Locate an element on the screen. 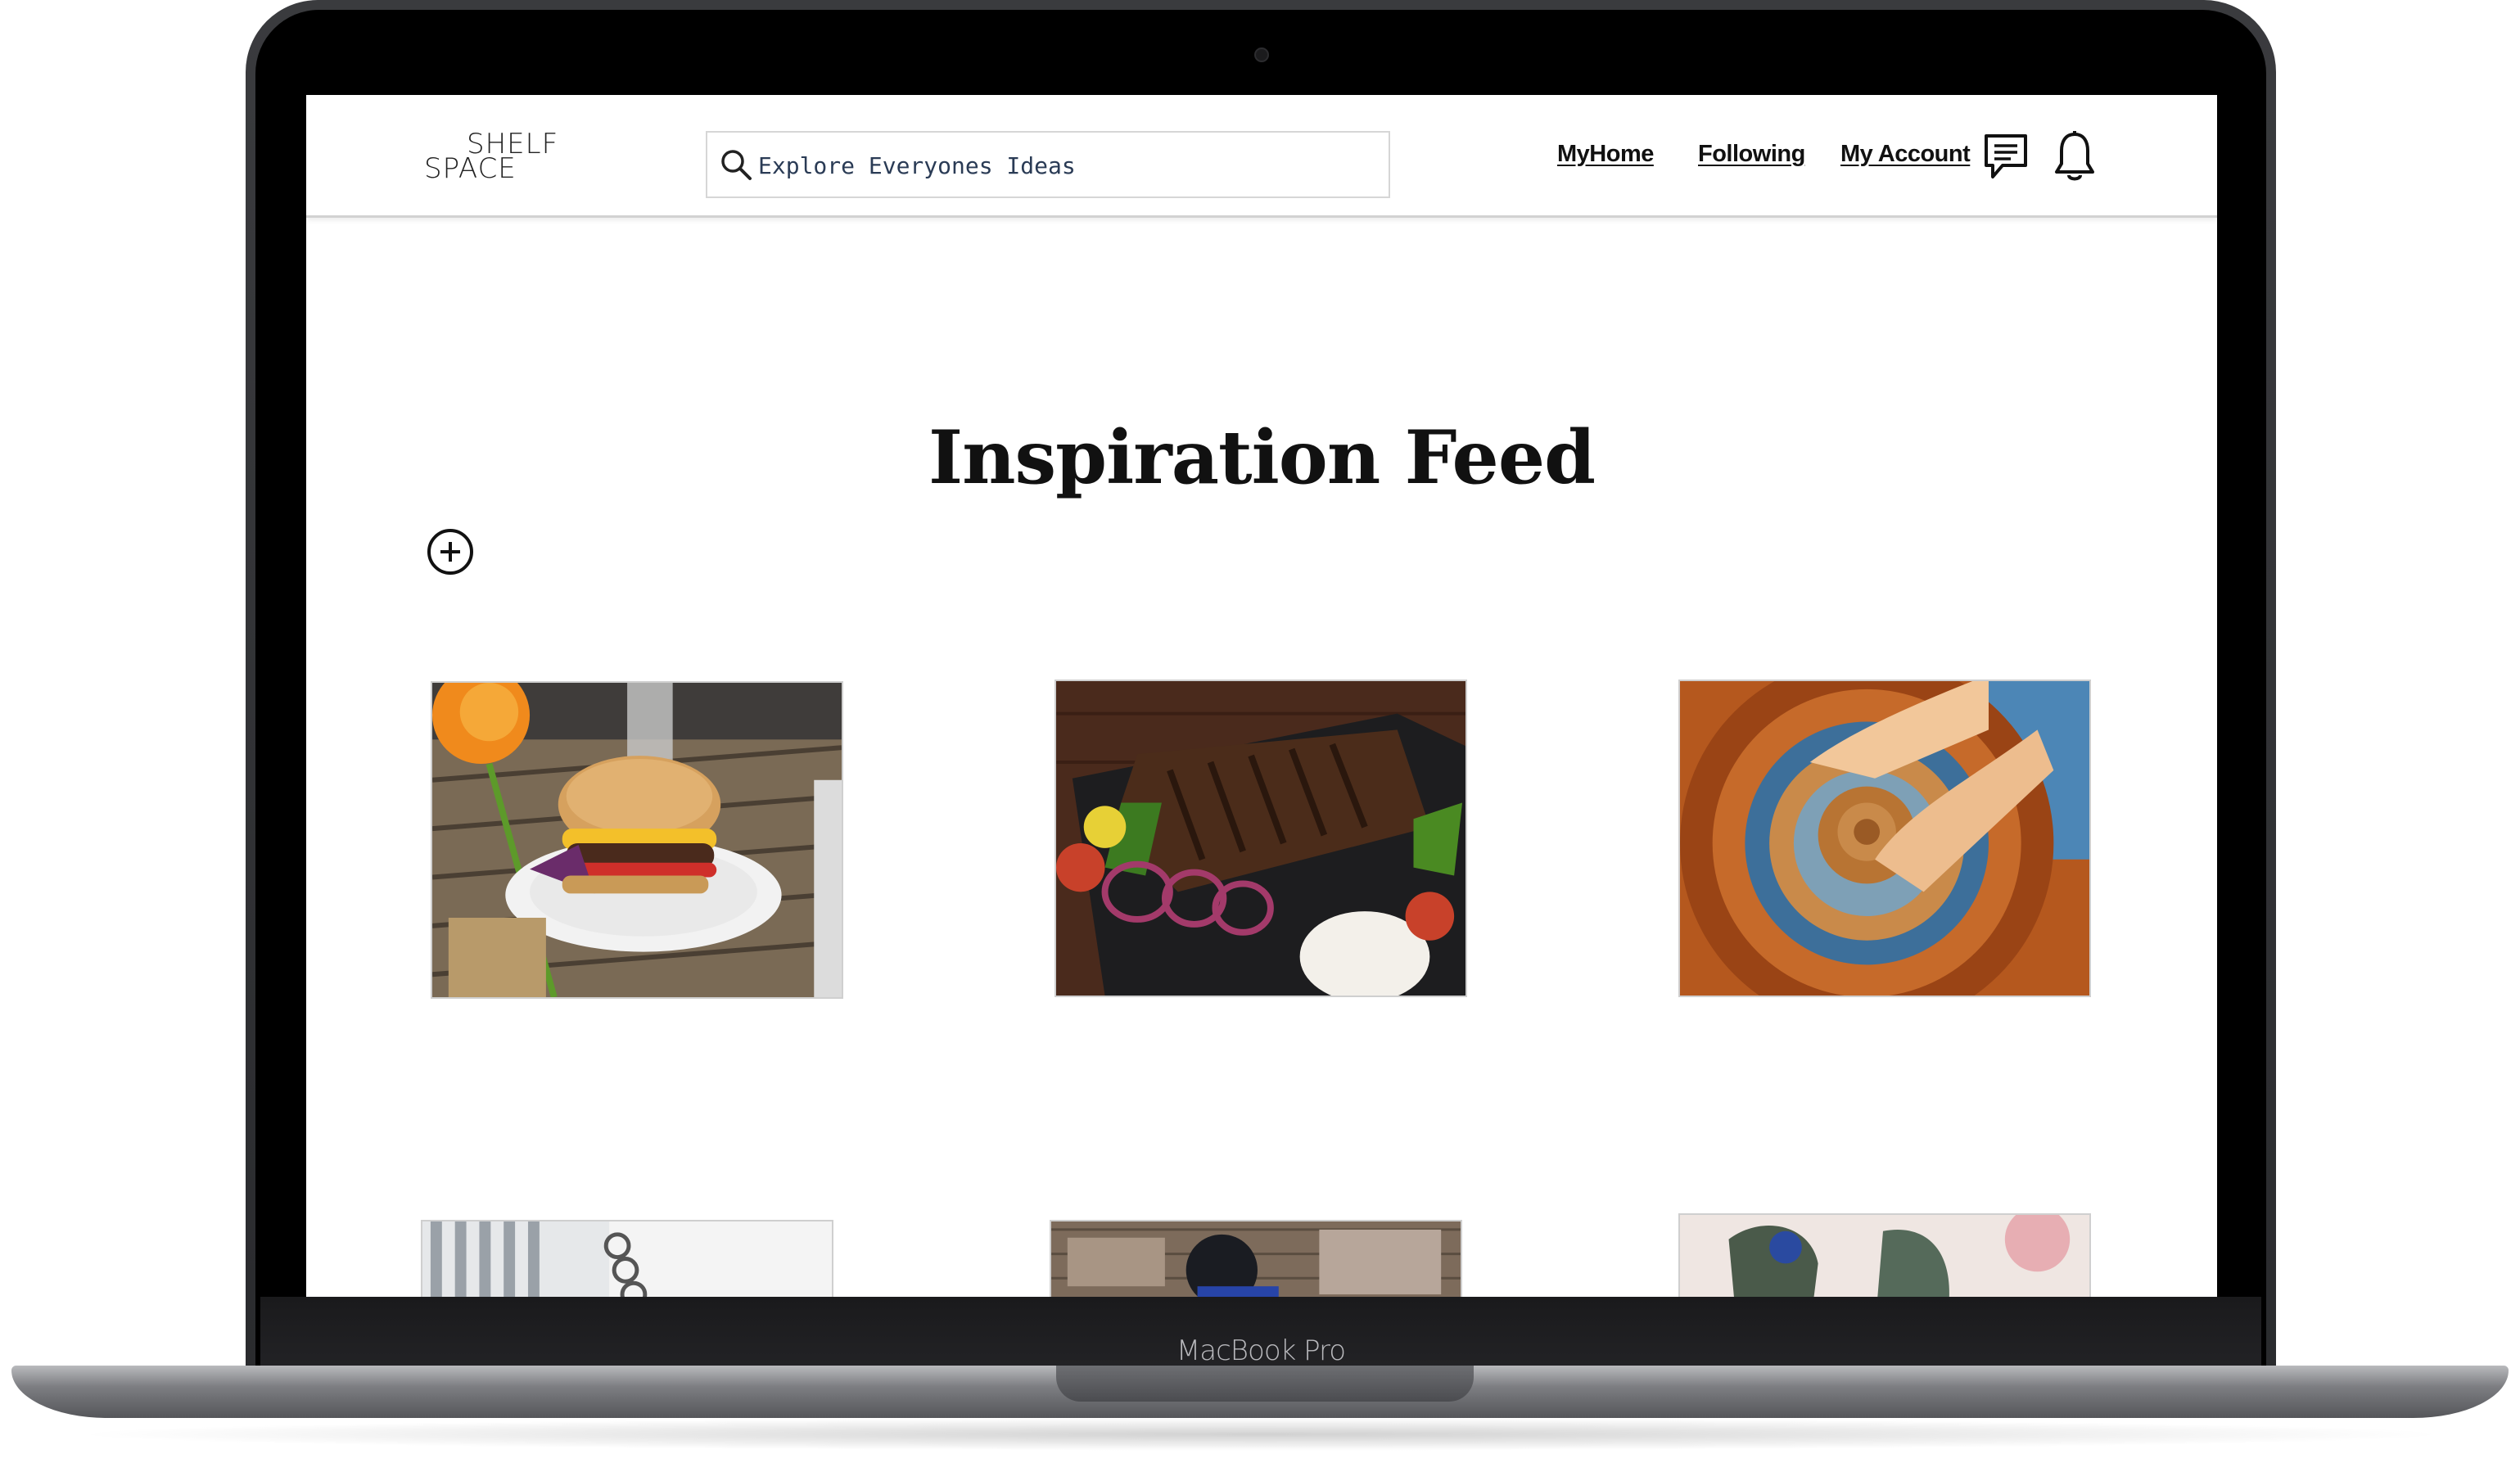  feed-image-steak is located at coordinates (1260, 839).